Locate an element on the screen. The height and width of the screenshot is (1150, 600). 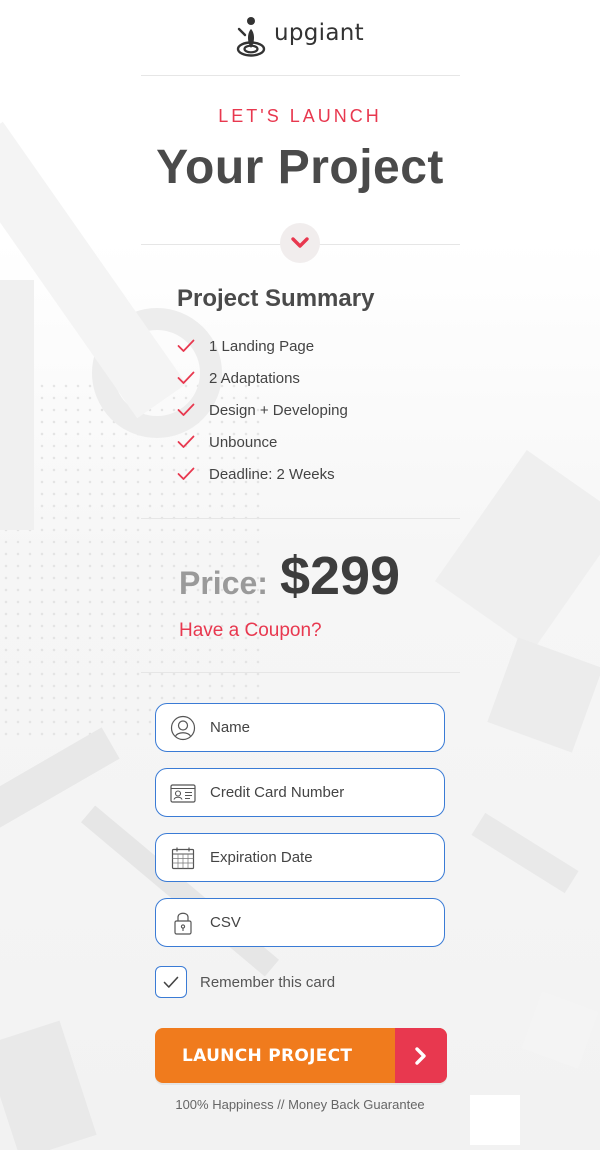
coupon-link: Have a Coupon? is located at coordinates (250, 631).